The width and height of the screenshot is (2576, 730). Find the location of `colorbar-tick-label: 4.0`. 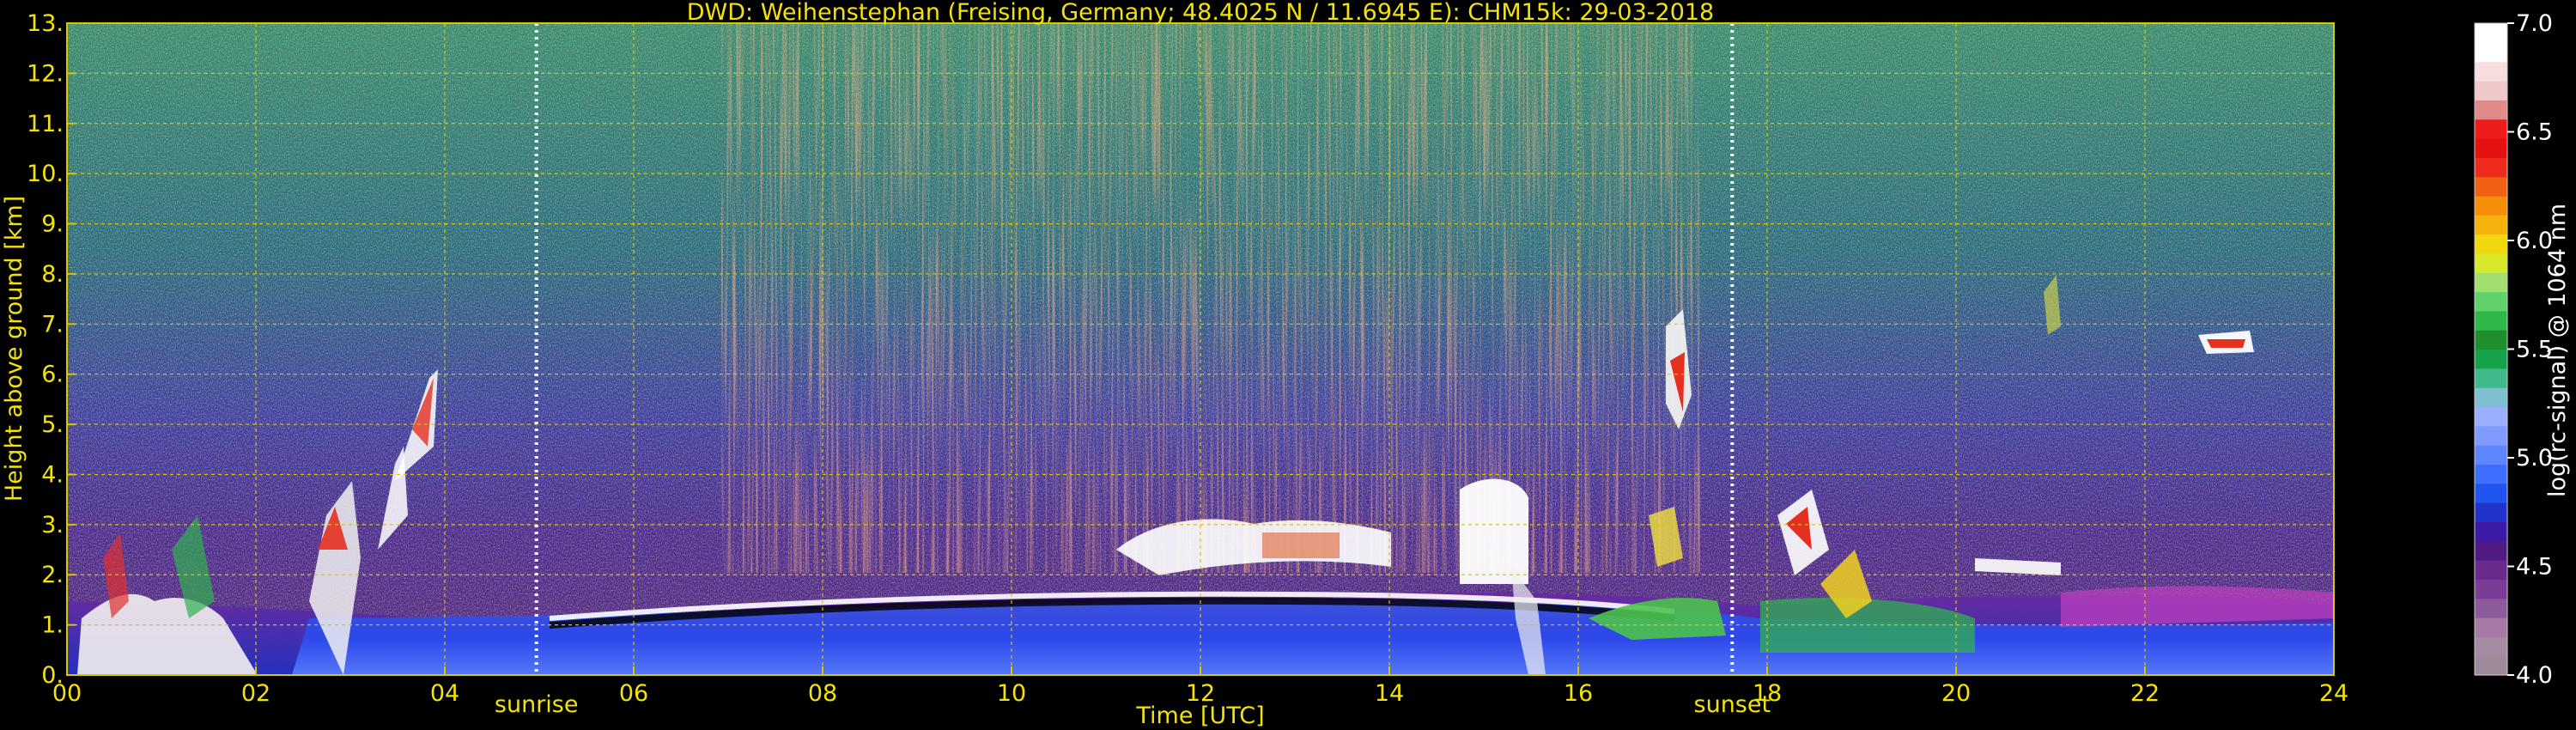

colorbar-tick-label: 4.0 is located at coordinates (2535, 675).